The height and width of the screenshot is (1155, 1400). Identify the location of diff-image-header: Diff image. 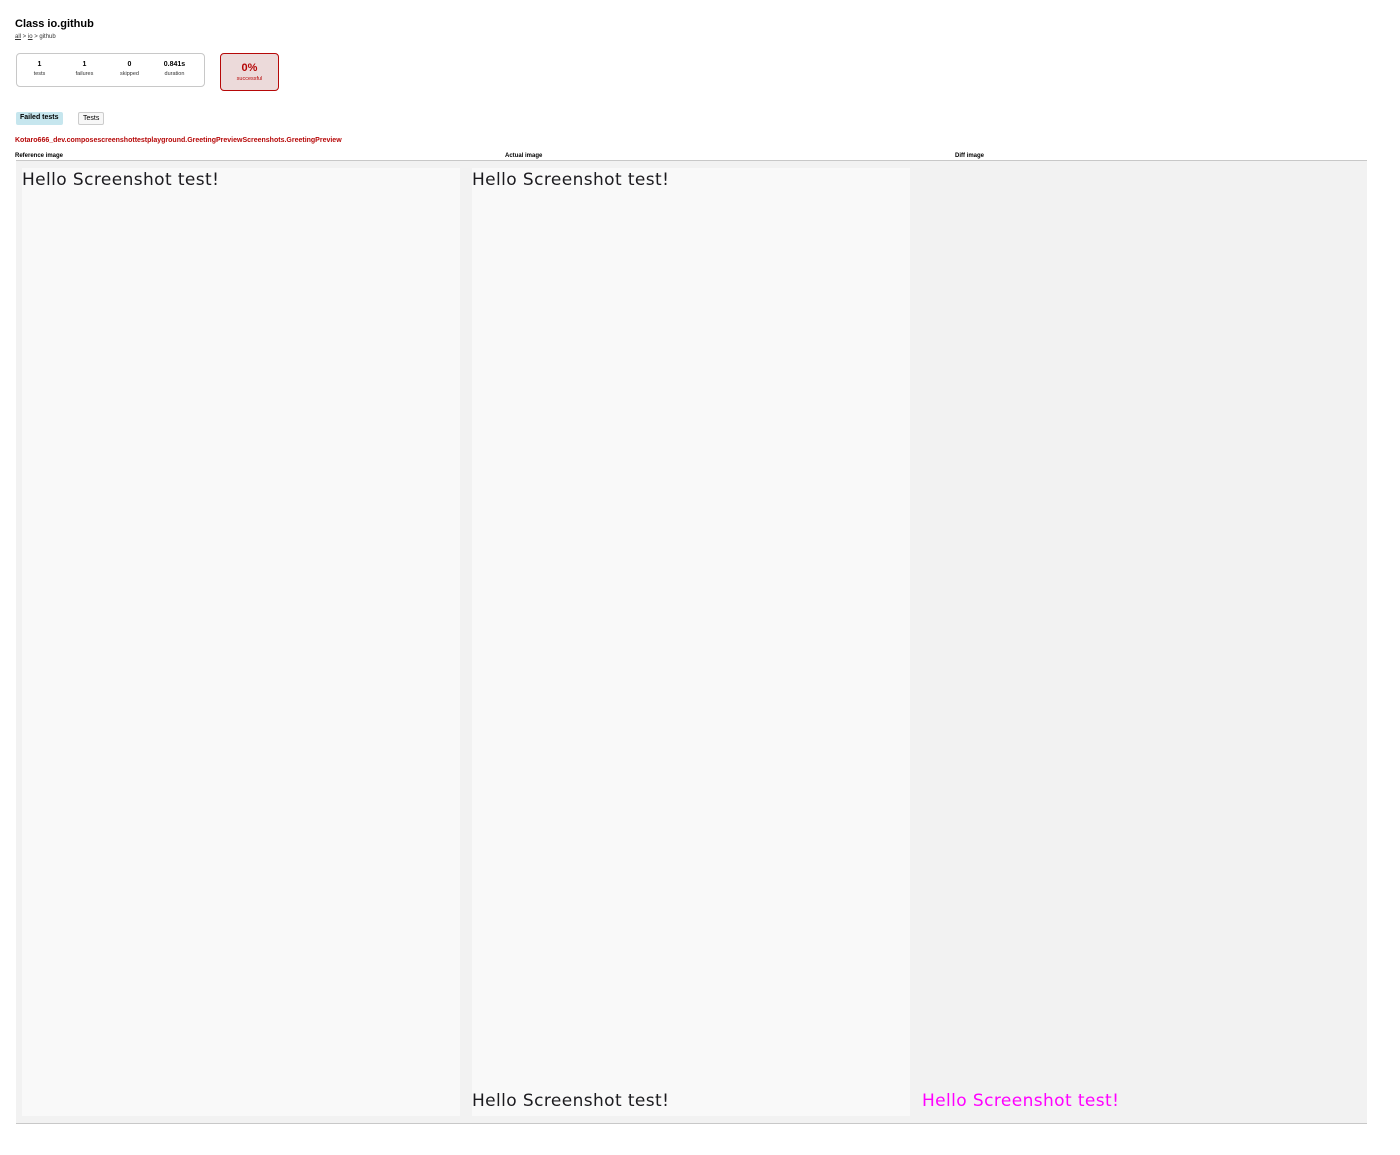
(970, 156).